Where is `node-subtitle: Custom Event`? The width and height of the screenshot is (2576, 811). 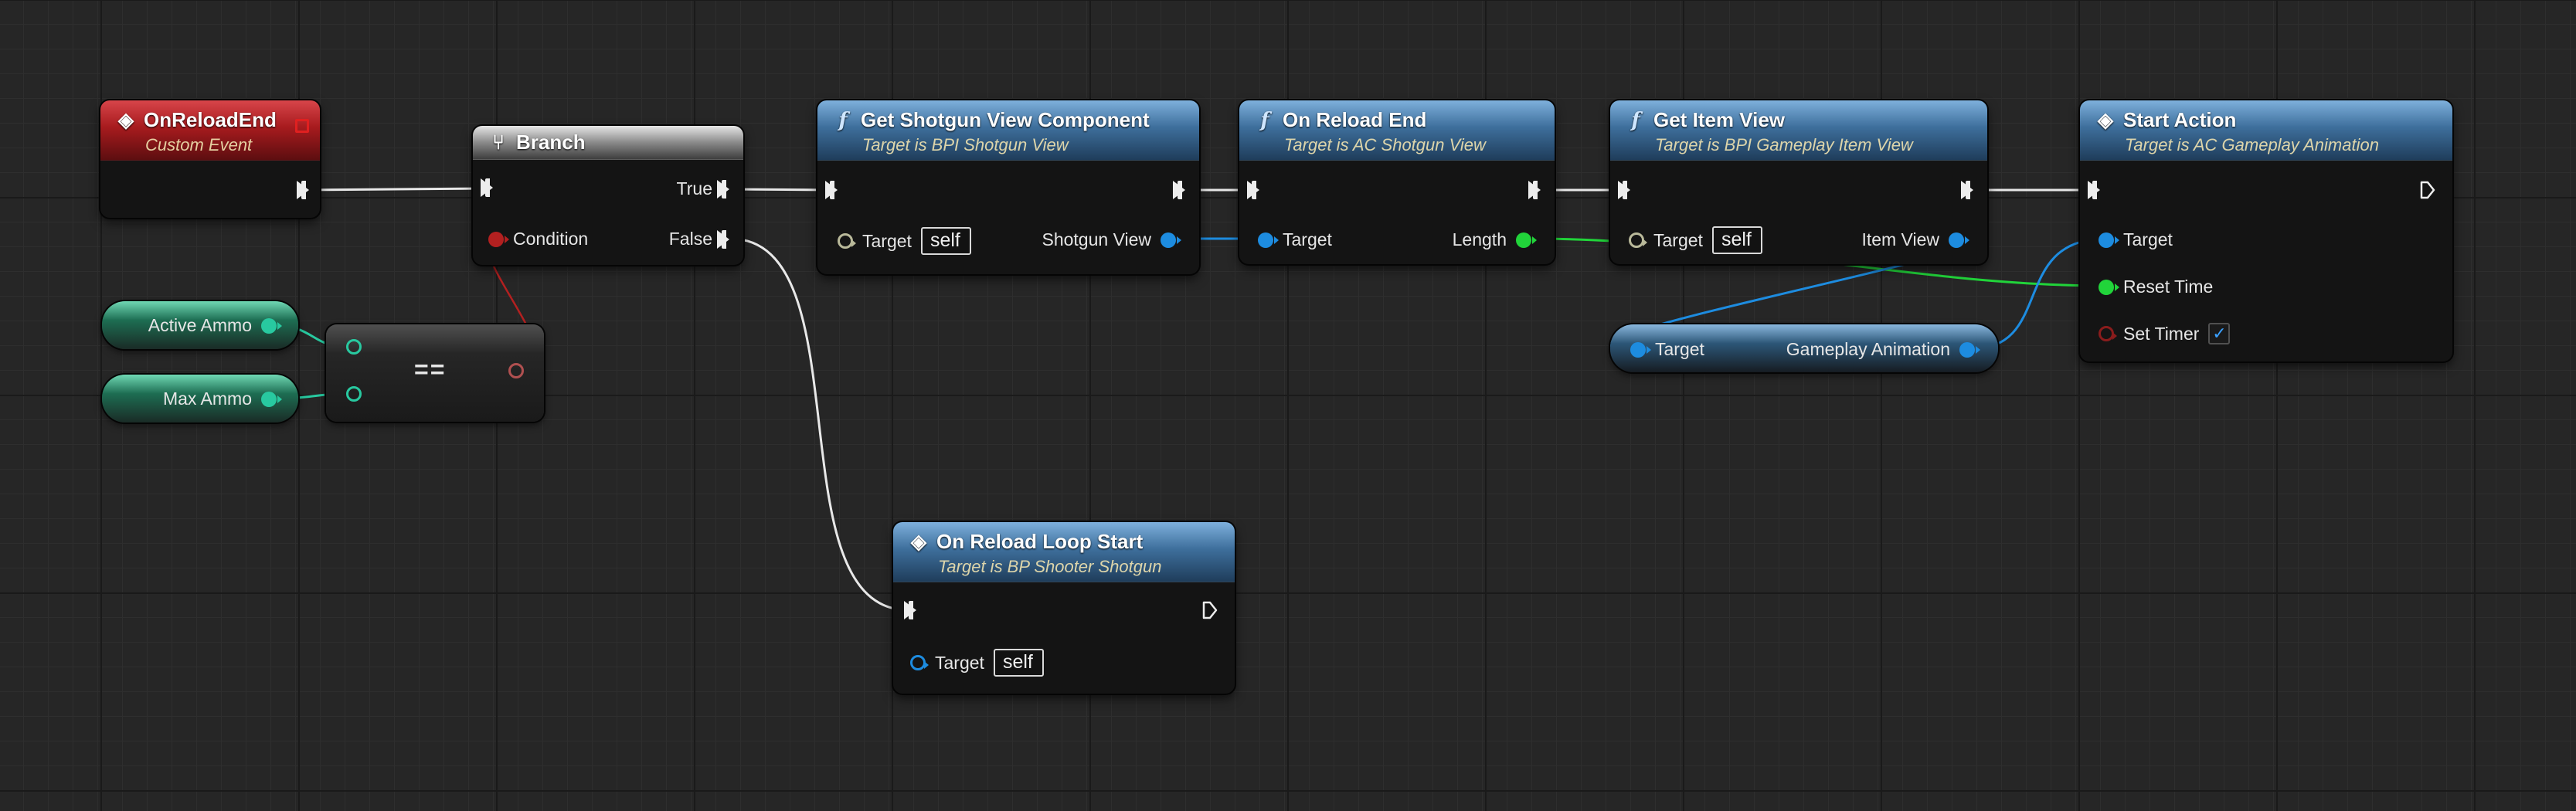 node-subtitle: Custom Event is located at coordinates (199, 144).